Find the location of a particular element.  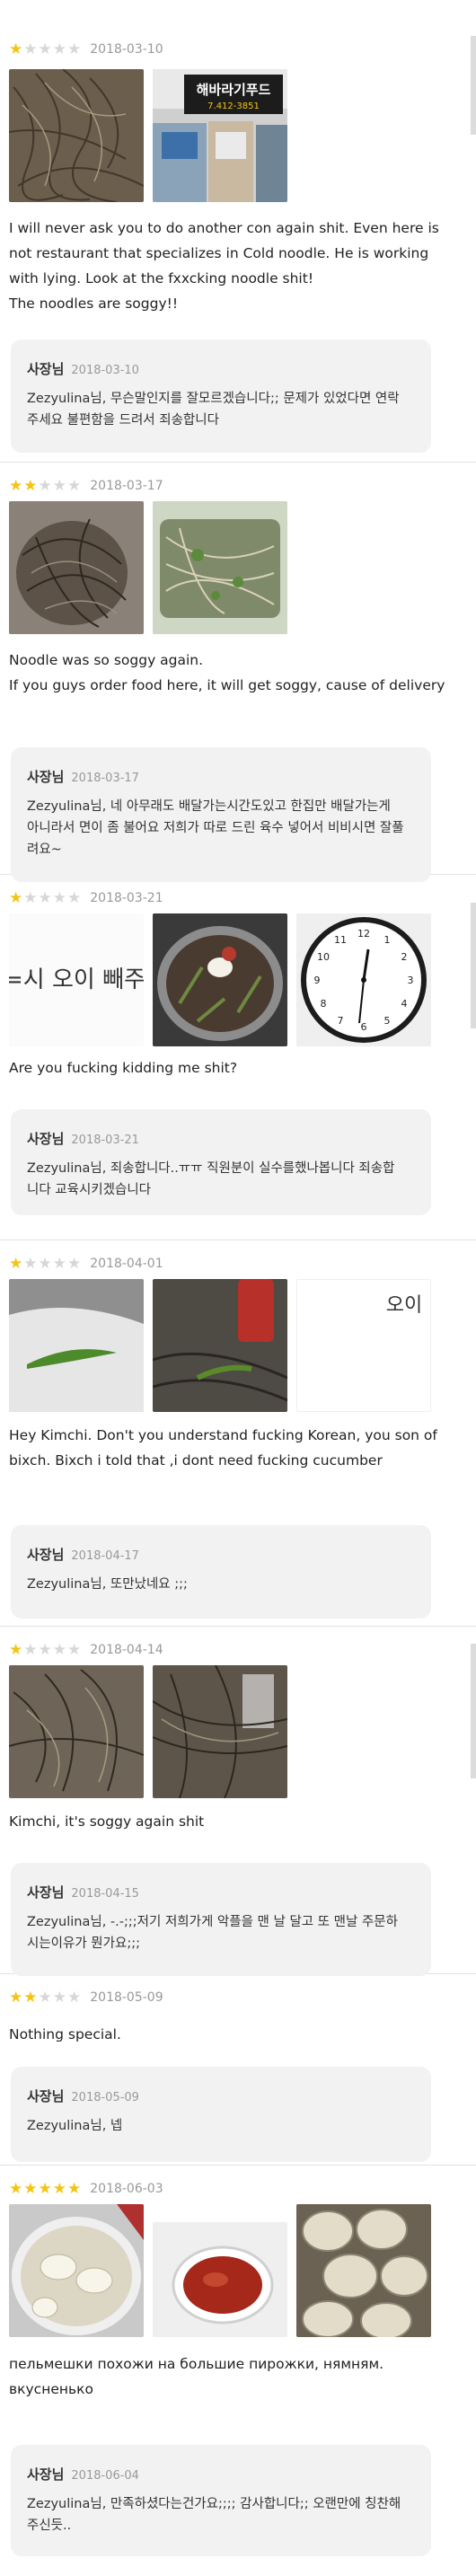

review-date: 2018-04-01 is located at coordinates (127, 1264).